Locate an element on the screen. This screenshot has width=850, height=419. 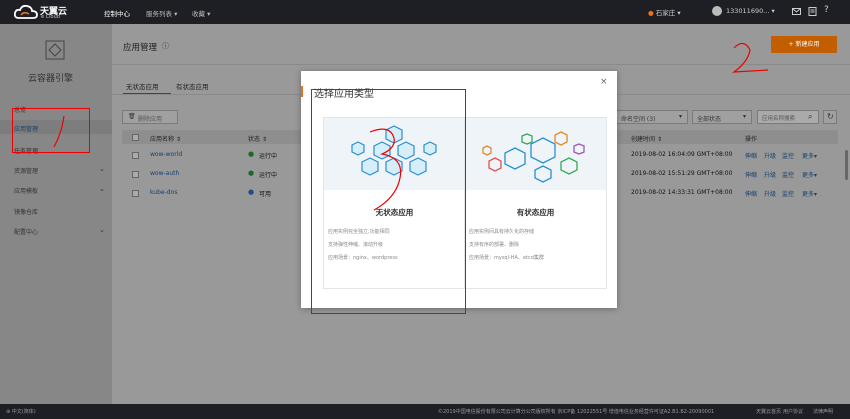
col-header-actions: 操作 is located at coordinates (751, 139).